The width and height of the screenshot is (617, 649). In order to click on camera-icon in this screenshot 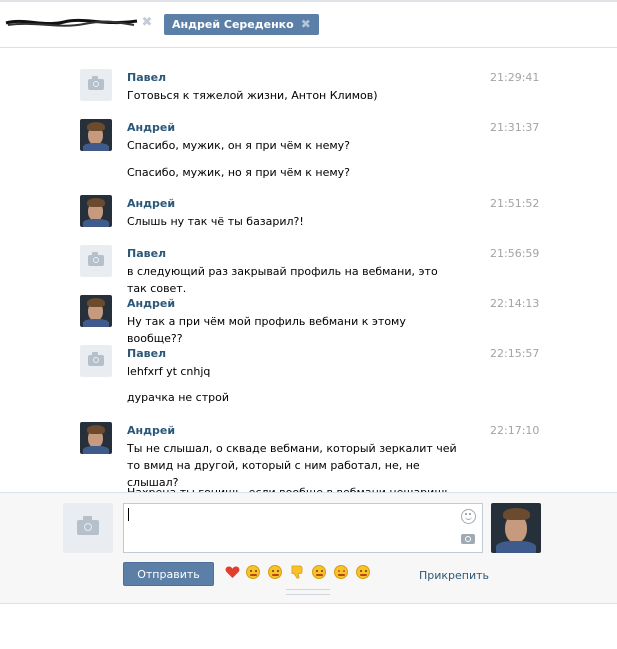, I will do `click(468, 539)`.